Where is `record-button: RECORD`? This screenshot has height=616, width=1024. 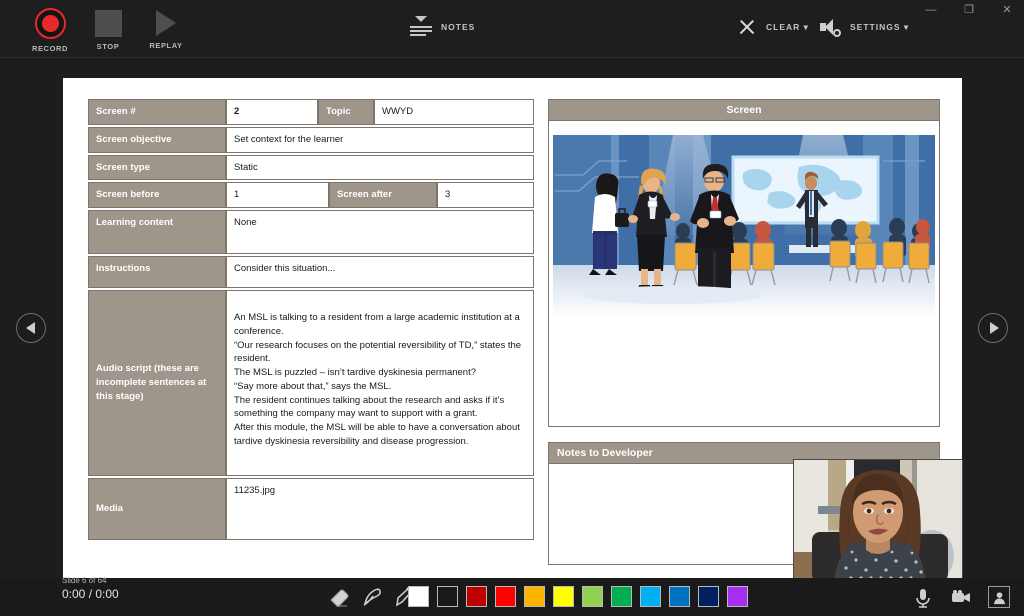
record-button: RECORD is located at coordinates (50, 30).